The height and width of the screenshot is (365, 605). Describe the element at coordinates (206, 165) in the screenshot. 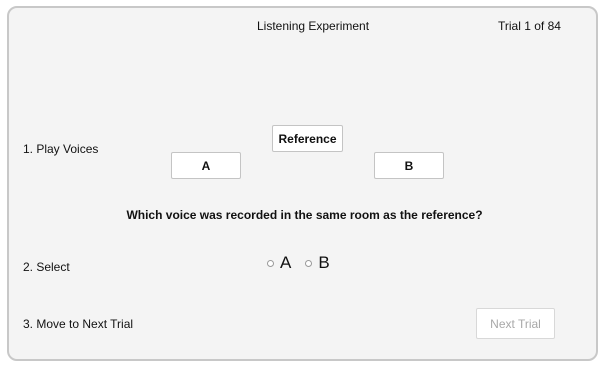

I see `play-a-button: A` at that location.